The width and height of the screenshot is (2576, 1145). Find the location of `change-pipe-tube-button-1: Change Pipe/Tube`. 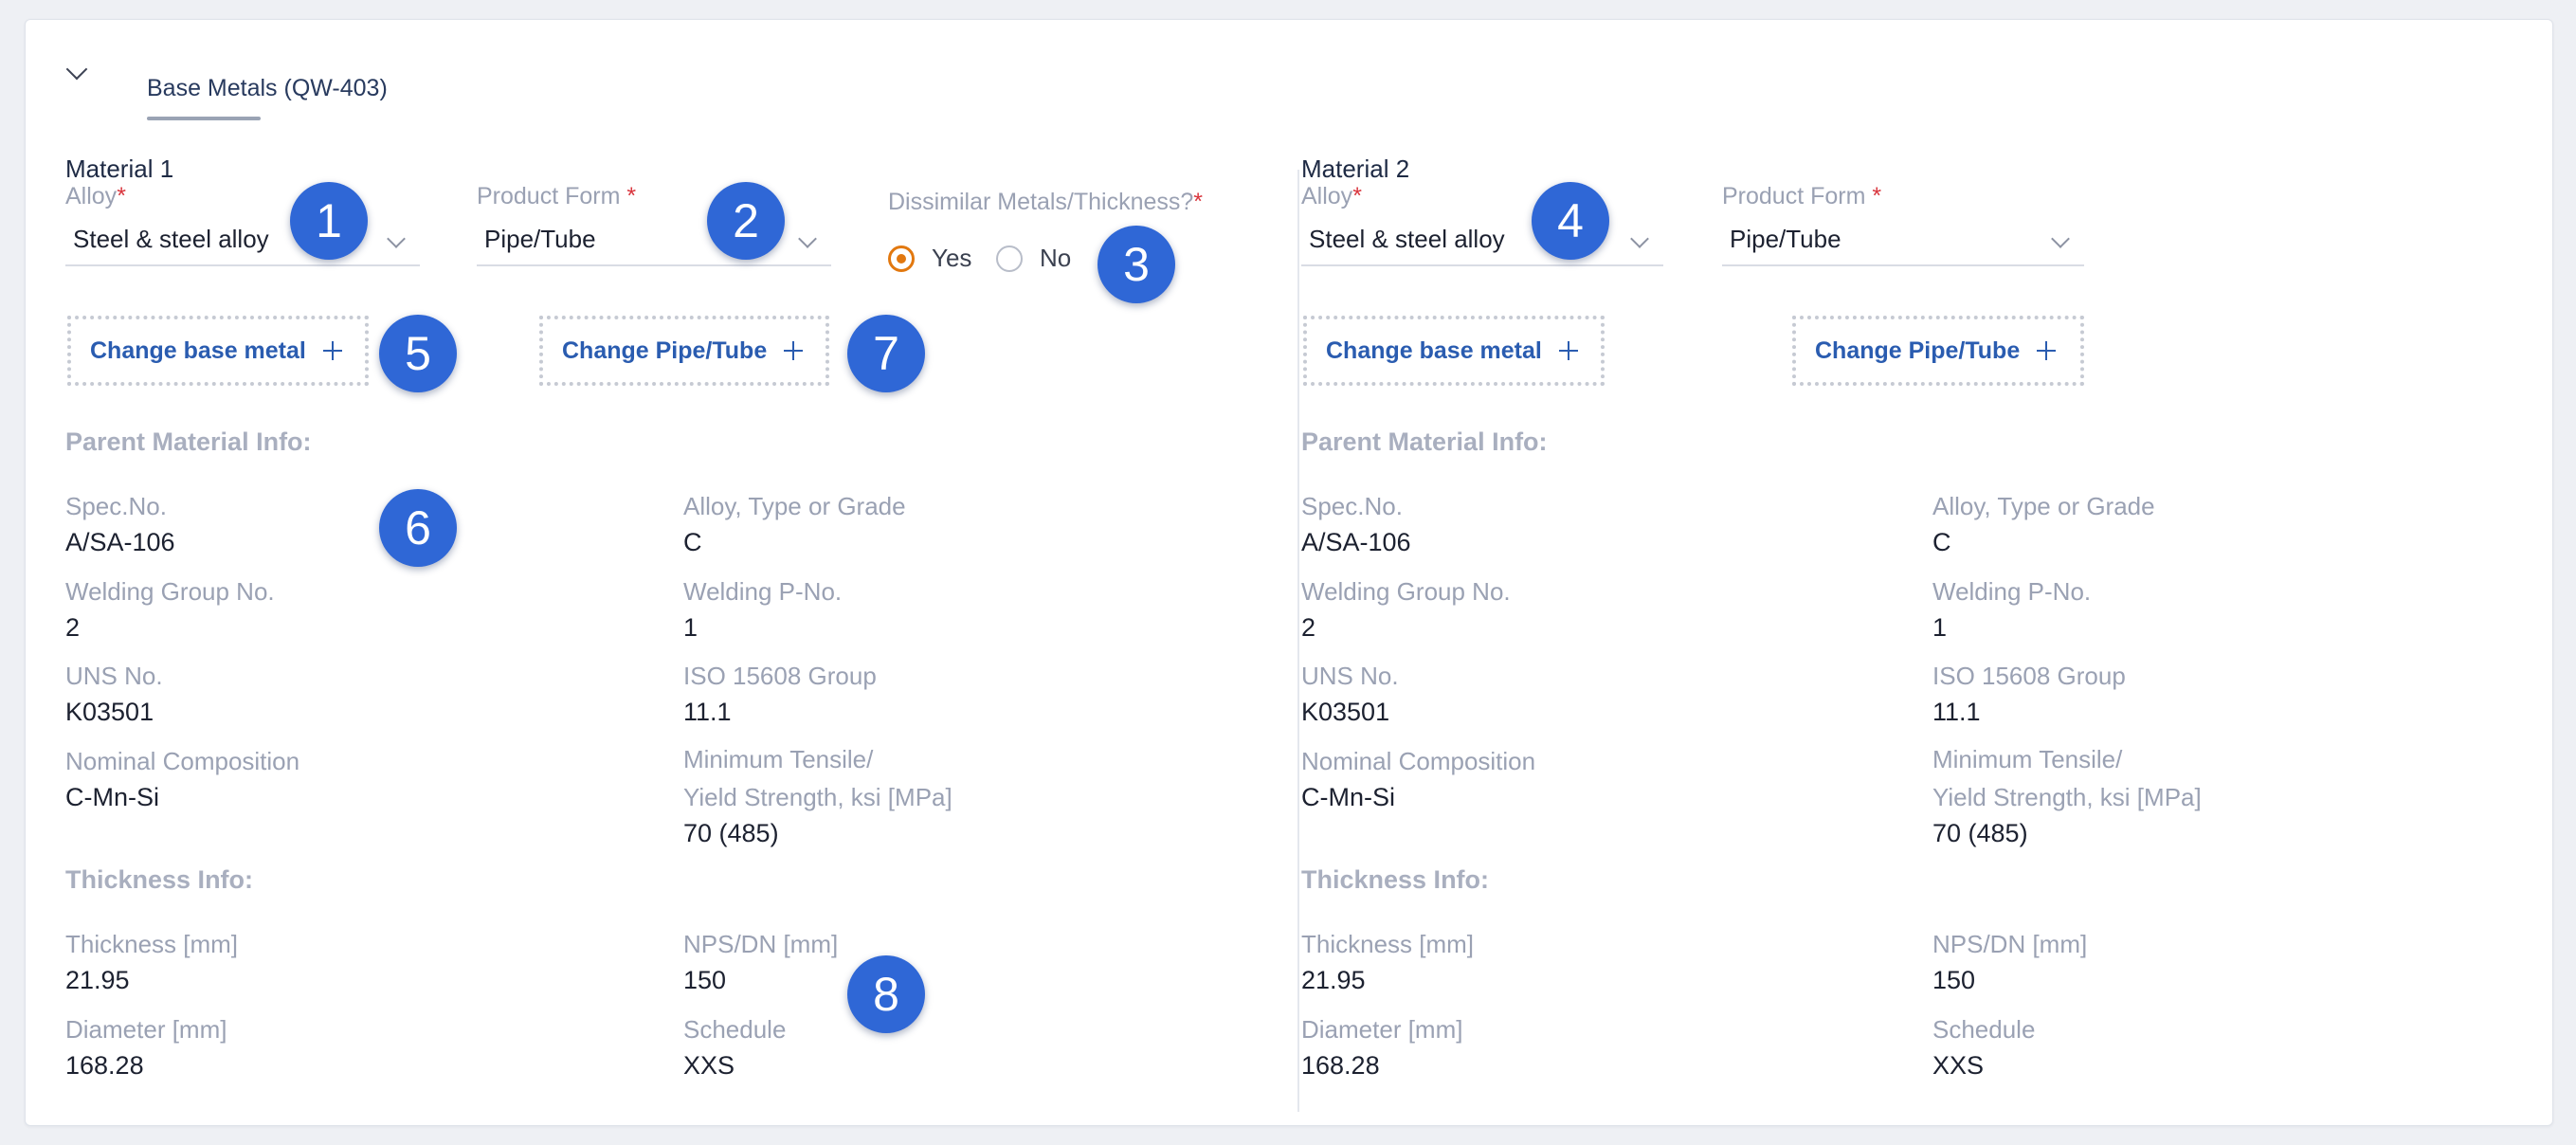

change-pipe-tube-button-1: Change Pipe/Tube is located at coordinates (684, 351).